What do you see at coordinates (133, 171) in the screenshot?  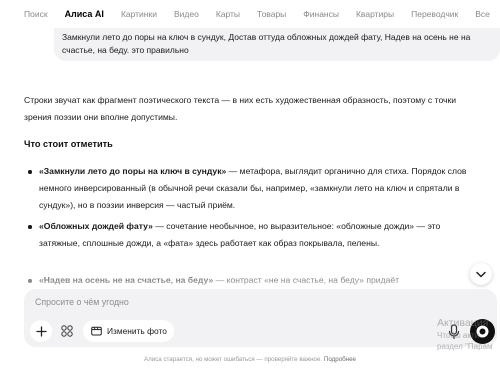 I see `bullet-quote: «Замкнули лето до поры на ключ в сундук»` at bounding box center [133, 171].